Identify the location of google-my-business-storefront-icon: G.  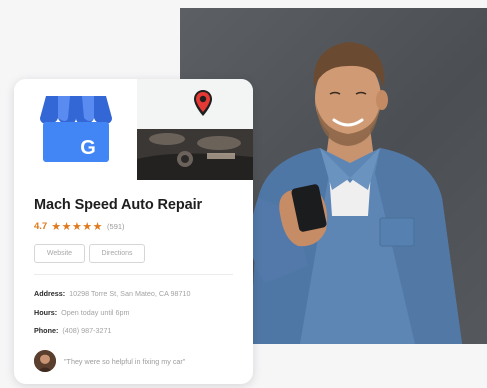
(76, 129).